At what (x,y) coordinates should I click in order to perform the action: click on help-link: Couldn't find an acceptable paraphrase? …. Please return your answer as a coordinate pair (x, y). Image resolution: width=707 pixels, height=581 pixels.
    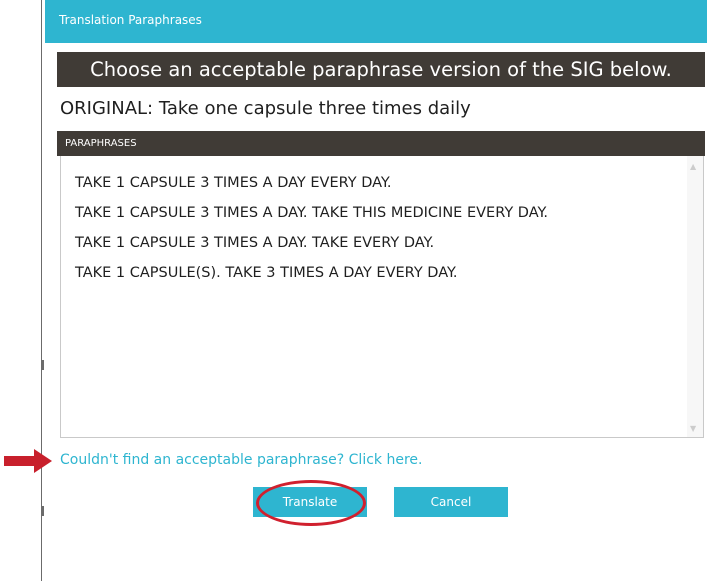
    Looking at the image, I should click on (241, 460).